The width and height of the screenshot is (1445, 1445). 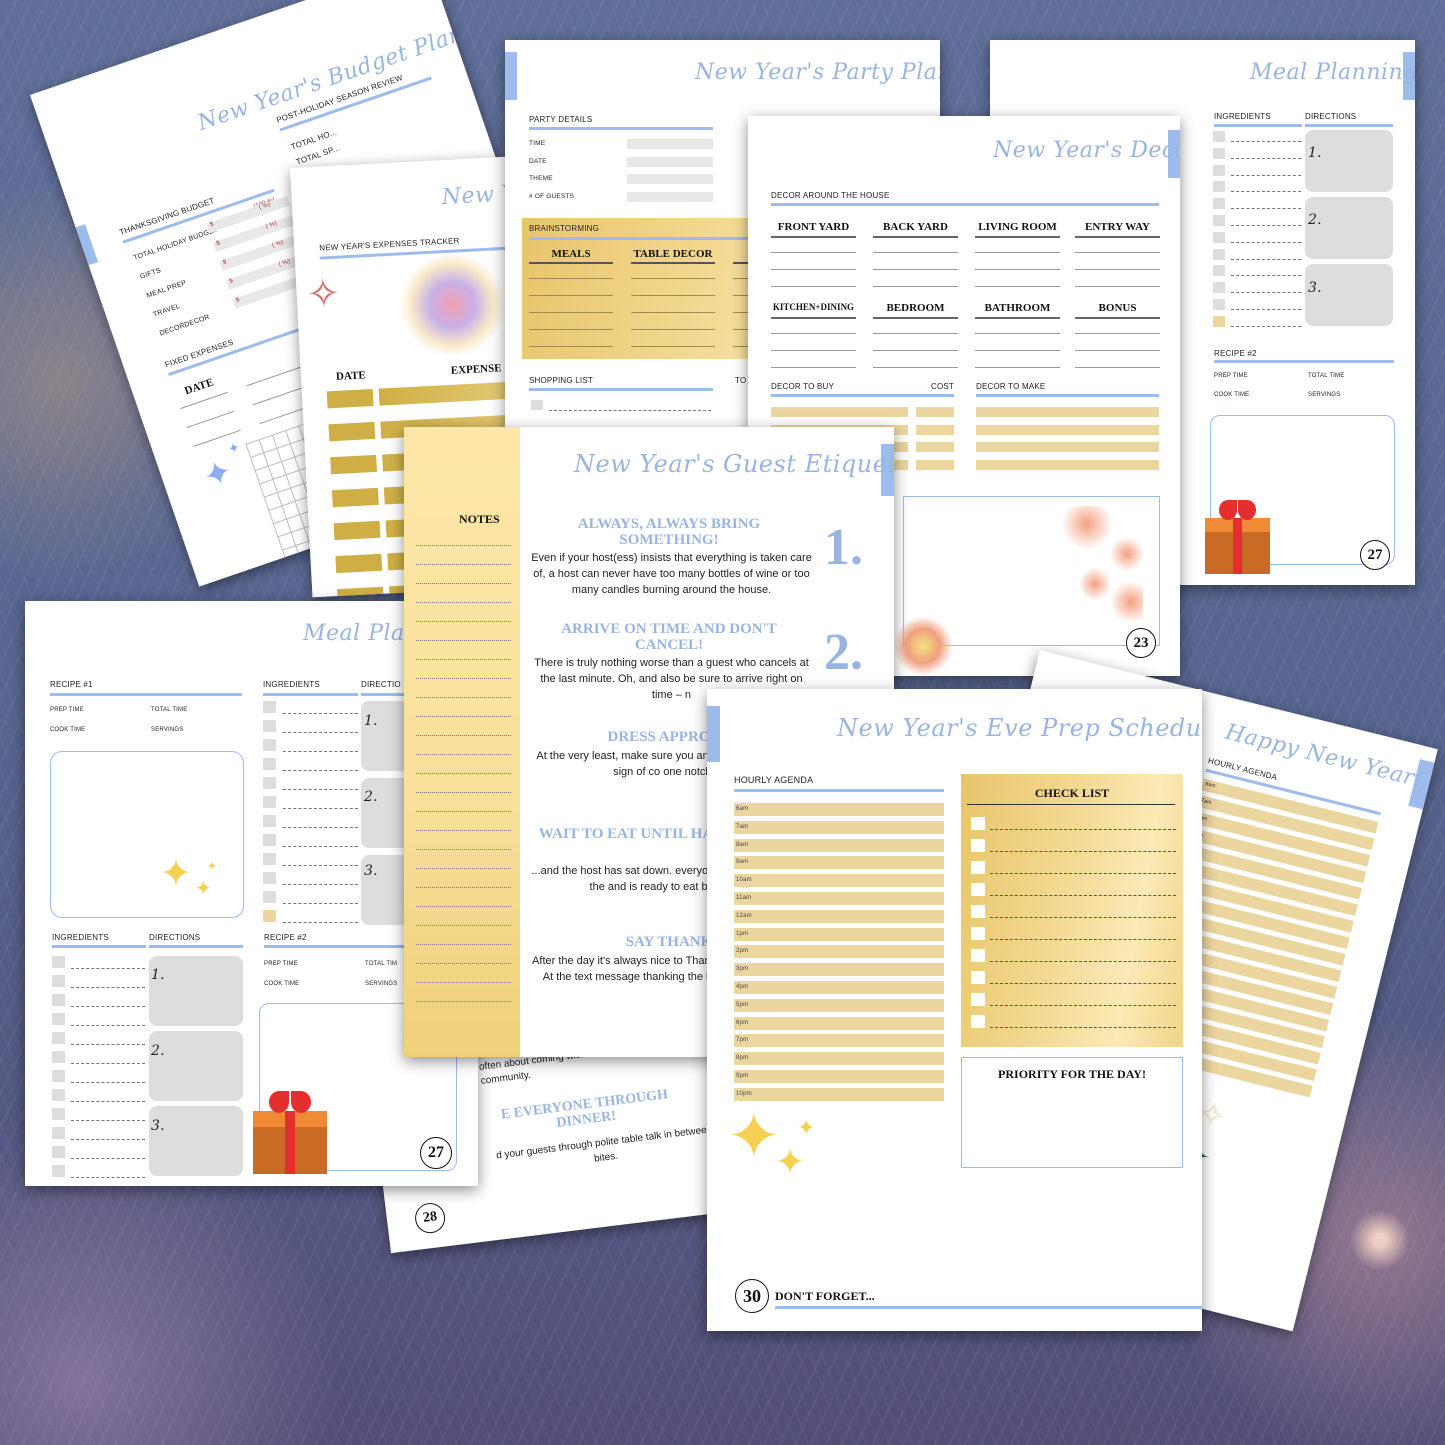 I want to click on hour-row: 7pm, so click(x=839, y=1041).